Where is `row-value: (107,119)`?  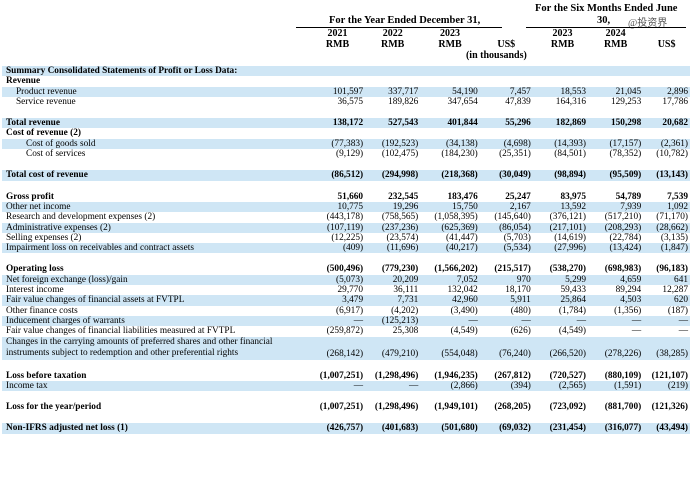
row-value: (107,119) is located at coordinates (337, 227).